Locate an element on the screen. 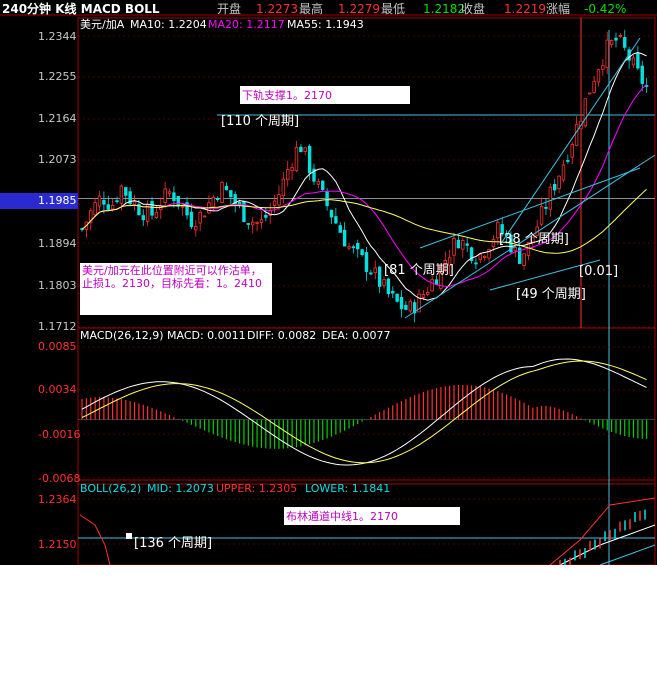  price-tick-1: 1.2255 is located at coordinates (57, 76).